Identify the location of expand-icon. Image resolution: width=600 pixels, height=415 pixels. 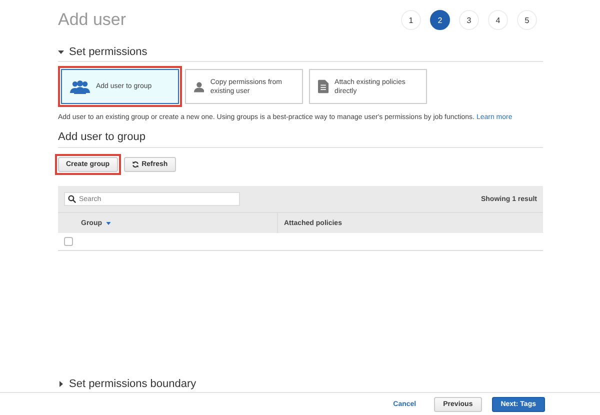
(61, 384).